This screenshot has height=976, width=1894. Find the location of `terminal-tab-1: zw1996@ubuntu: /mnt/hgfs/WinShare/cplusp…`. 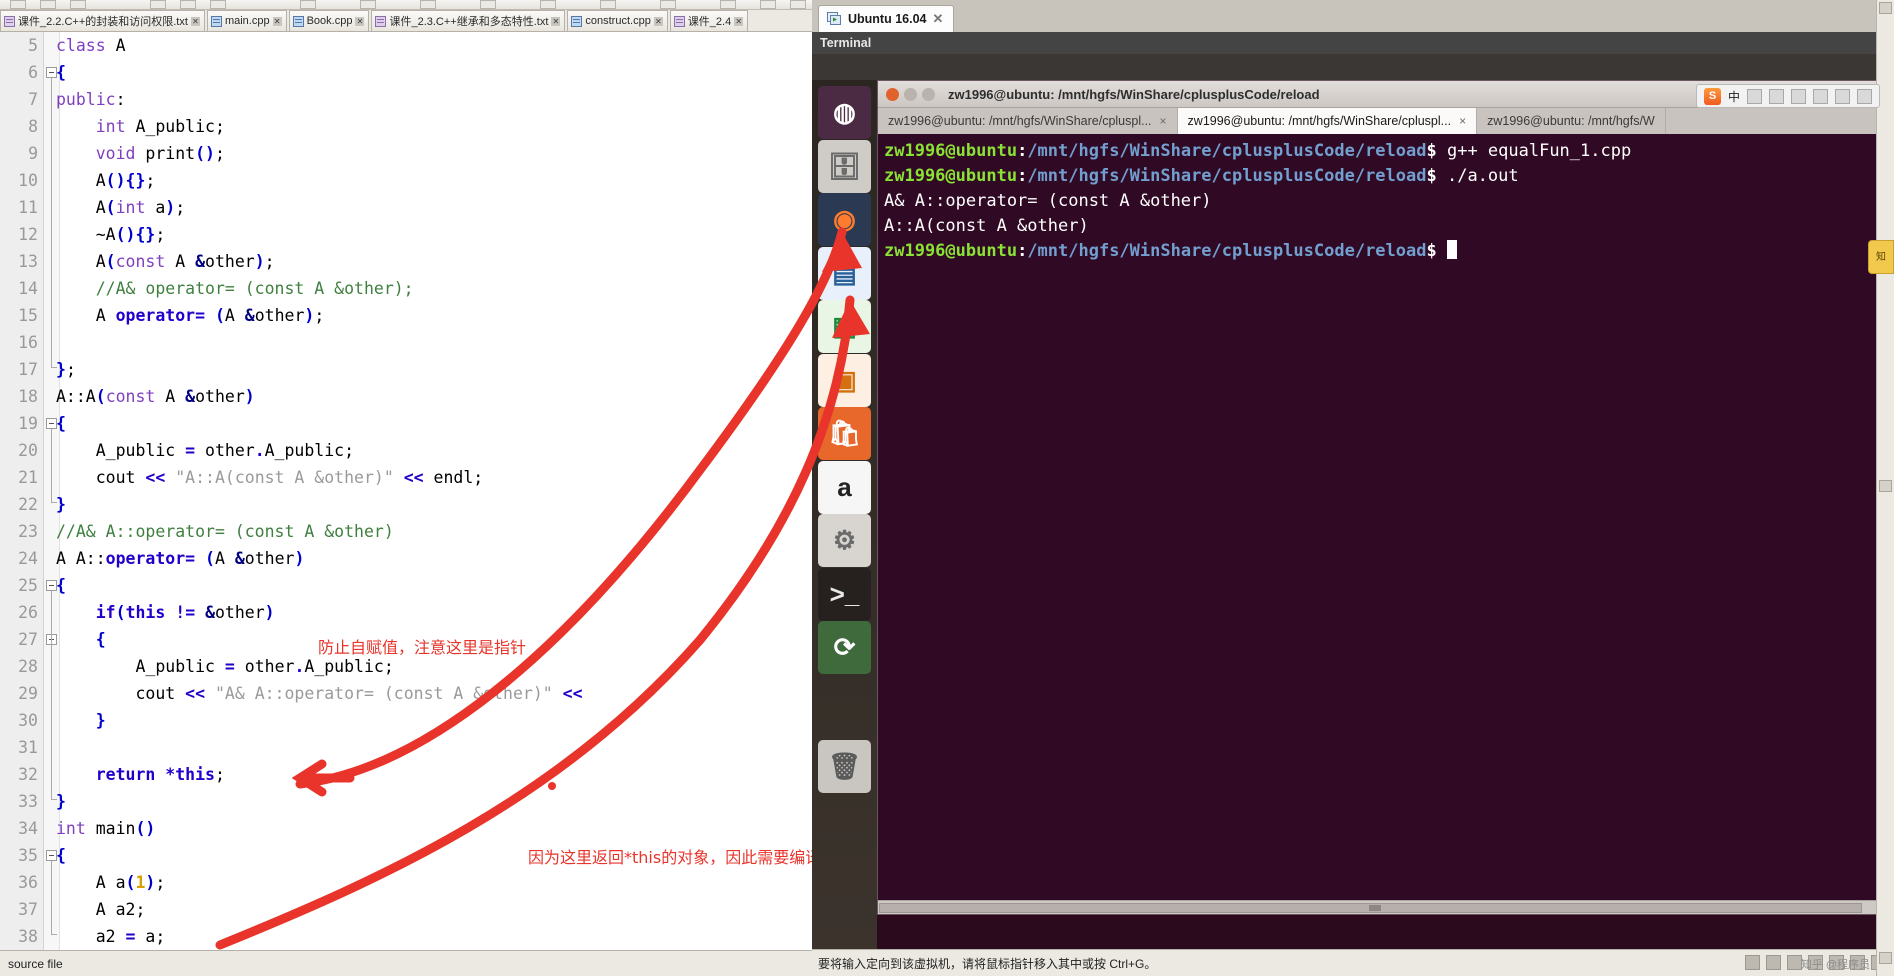

terminal-tab-1: zw1996@ubuntu: /mnt/hgfs/WinShare/cplusp… is located at coordinates (1327, 121).